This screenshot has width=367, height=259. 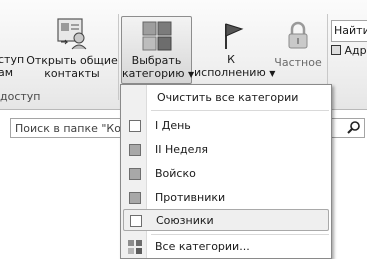 I want to click on share-button-label-bottom: ам, so click(x=7, y=72).